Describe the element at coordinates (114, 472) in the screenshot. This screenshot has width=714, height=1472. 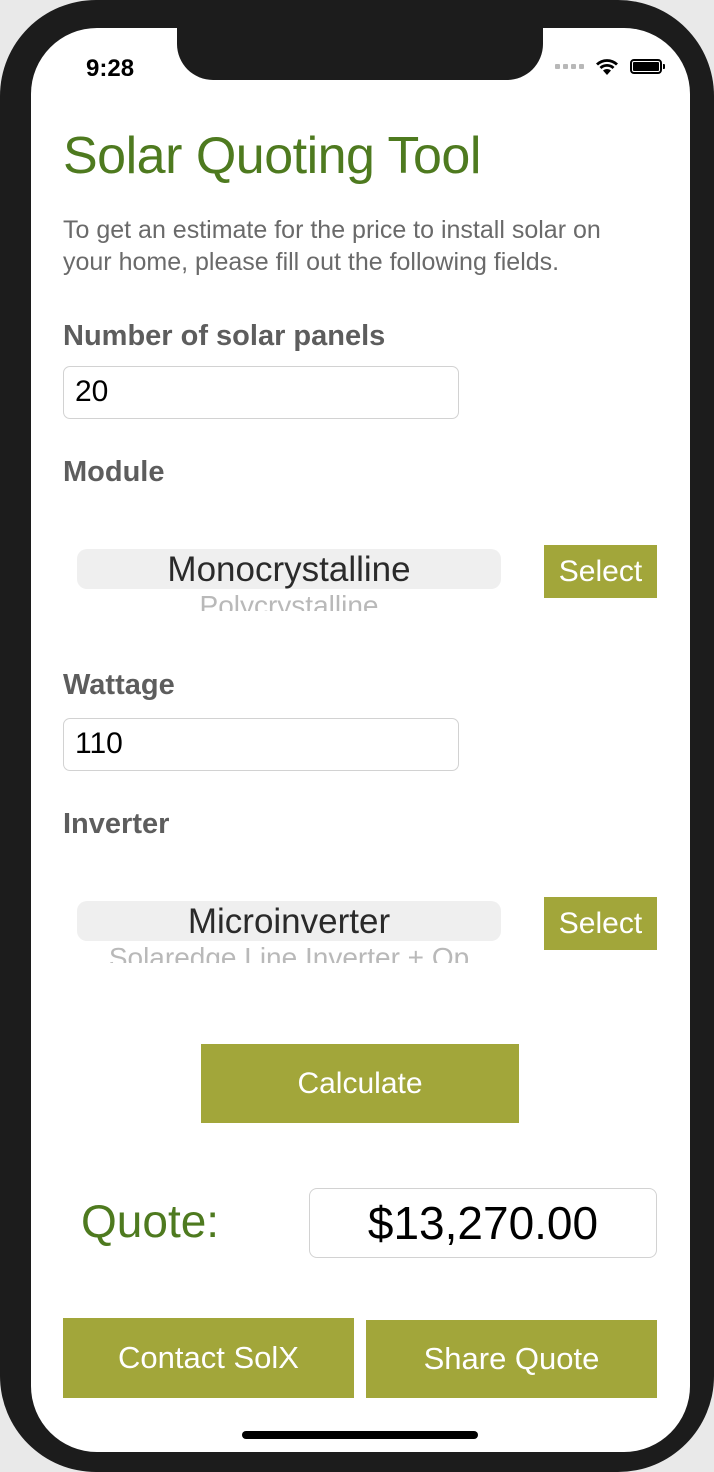
I see `module-label: Module` at that location.